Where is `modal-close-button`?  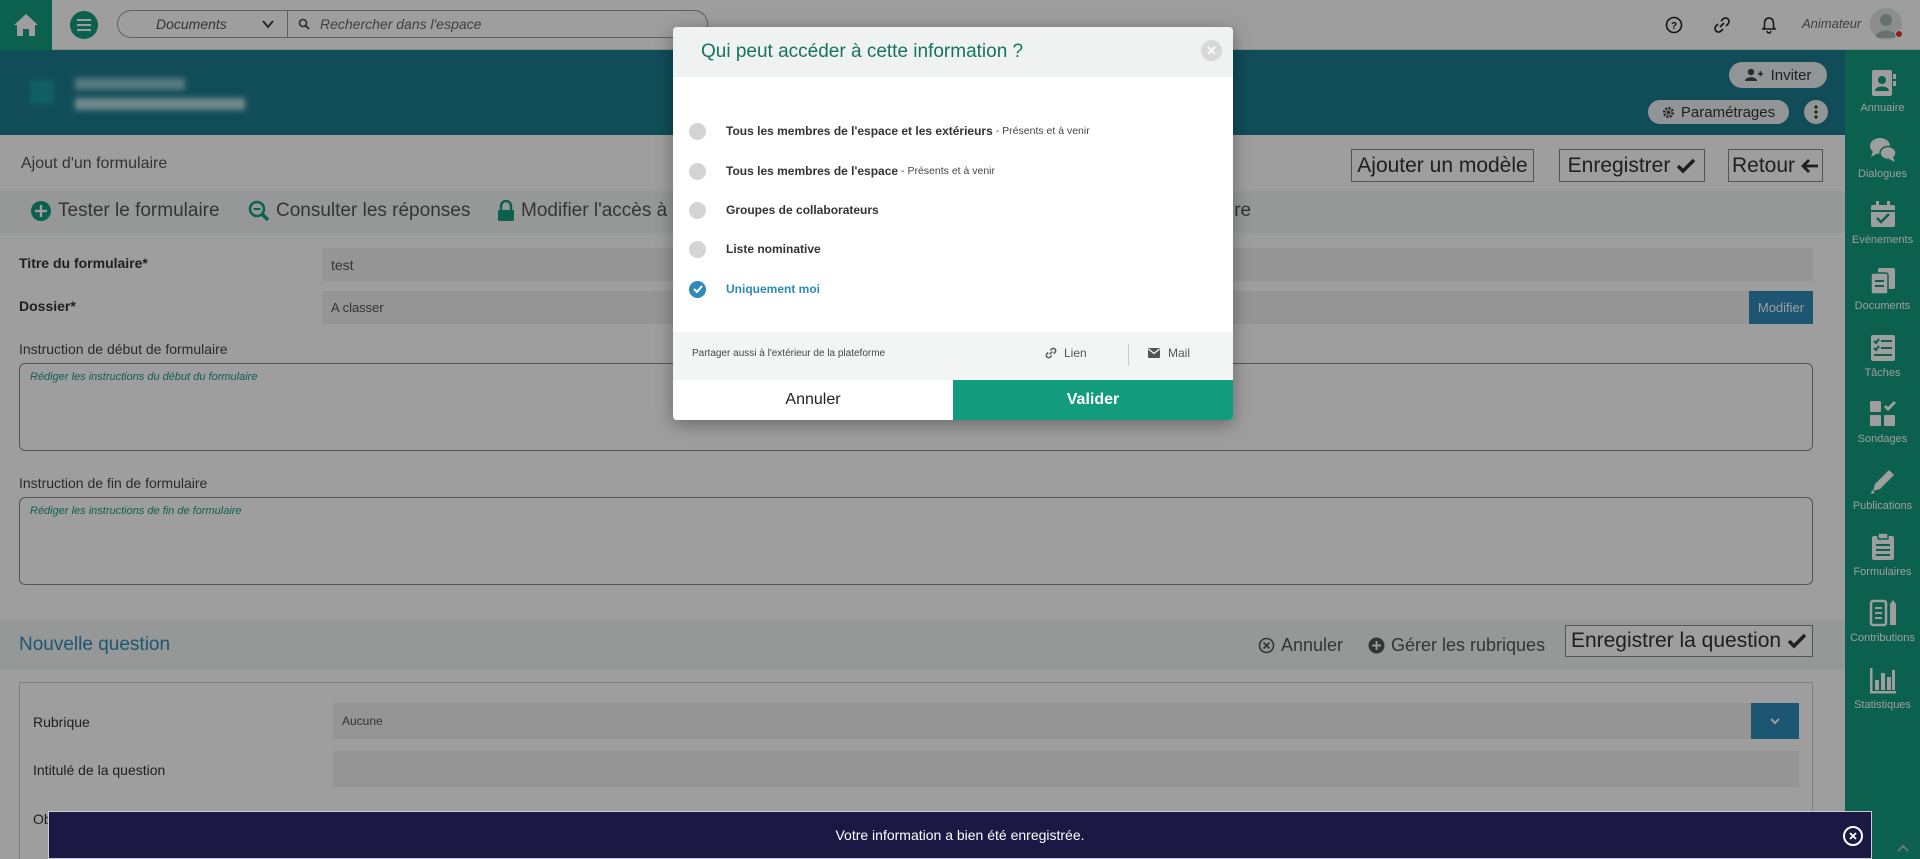
modal-close-button is located at coordinates (1211, 50).